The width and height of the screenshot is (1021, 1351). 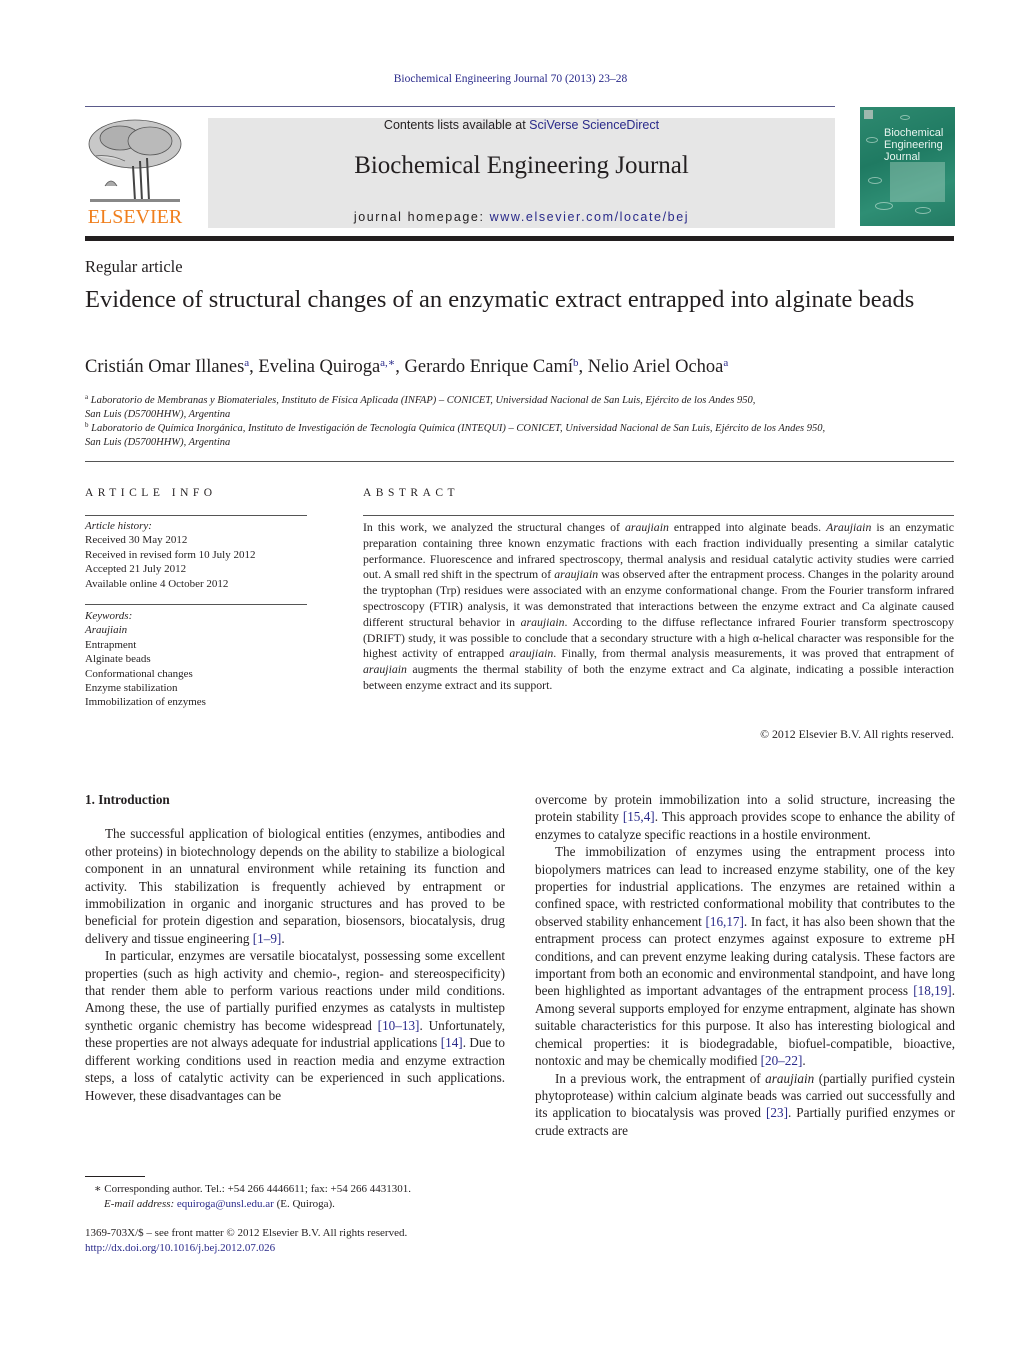 What do you see at coordinates (139, 1203) in the screenshot?
I see `email-label: E-mail address:` at bounding box center [139, 1203].